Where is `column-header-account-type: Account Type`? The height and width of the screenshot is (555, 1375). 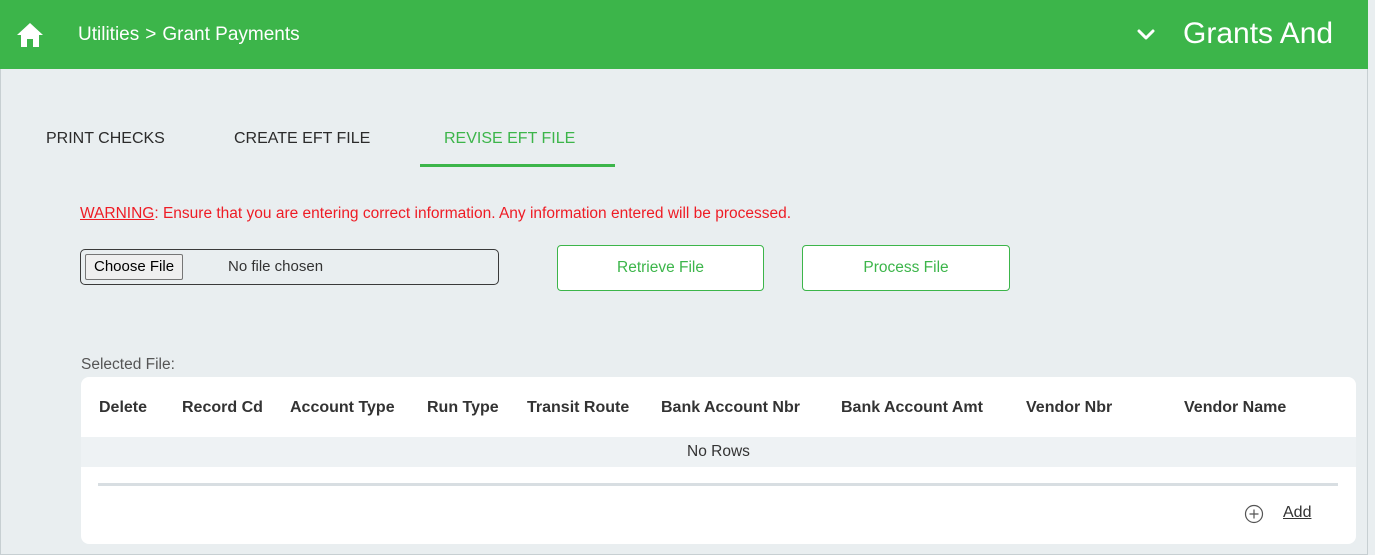
column-header-account-type: Account Type is located at coordinates (342, 408).